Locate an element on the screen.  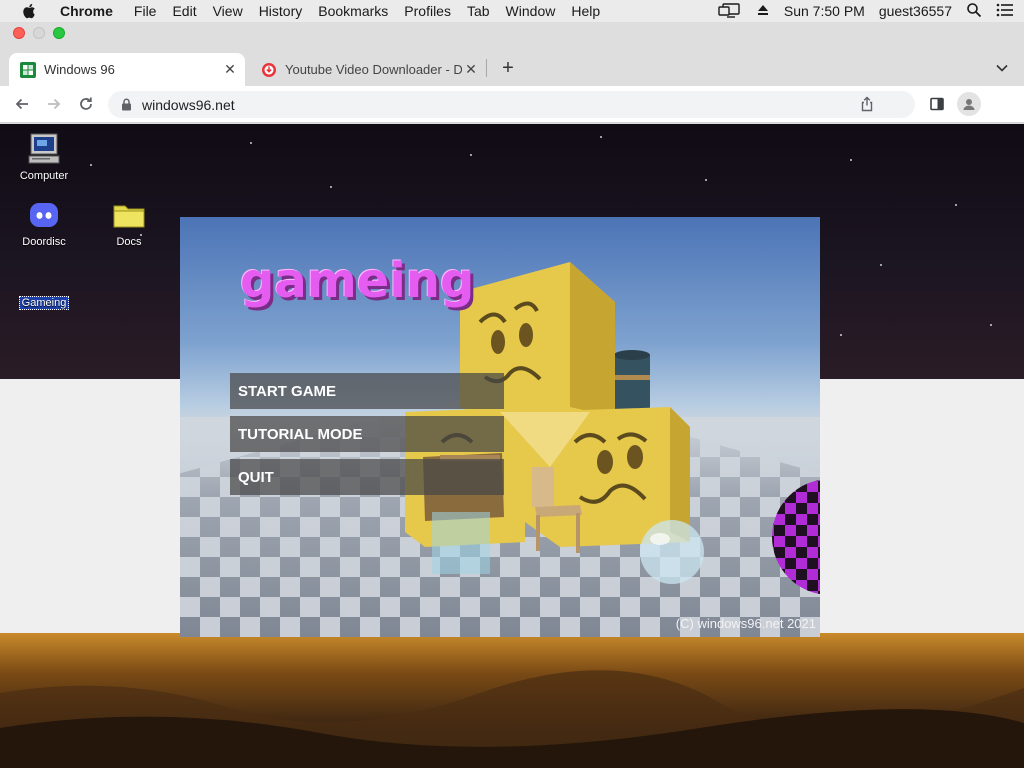
desktop-icon-gameing: Gameing is located at coordinates (44, 292).